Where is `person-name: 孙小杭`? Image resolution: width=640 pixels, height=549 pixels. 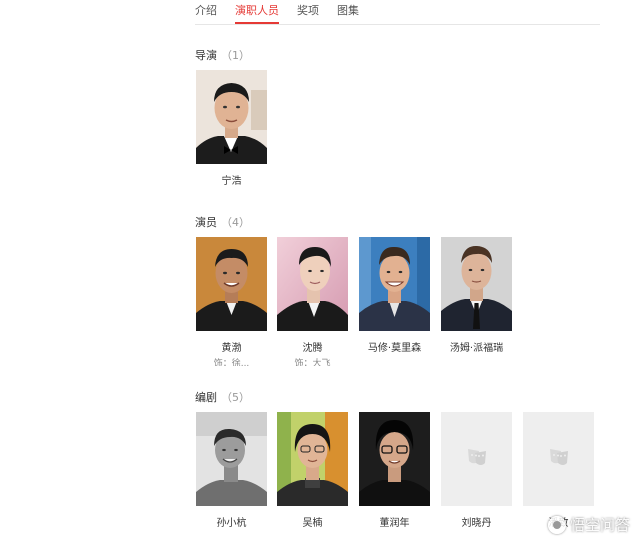
person-name: 孙小杭 is located at coordinates (231, 521).